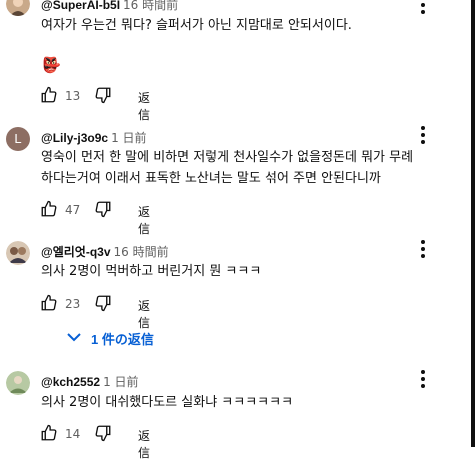  I want to click on author-name: @kch2552, so click(70, 382).